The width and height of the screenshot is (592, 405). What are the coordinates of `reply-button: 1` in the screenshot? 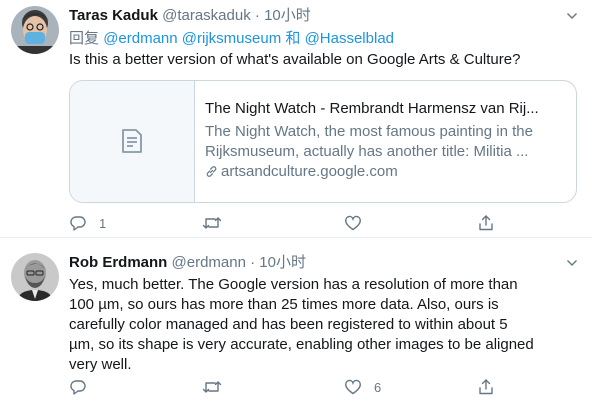 It's located at (87, 223).